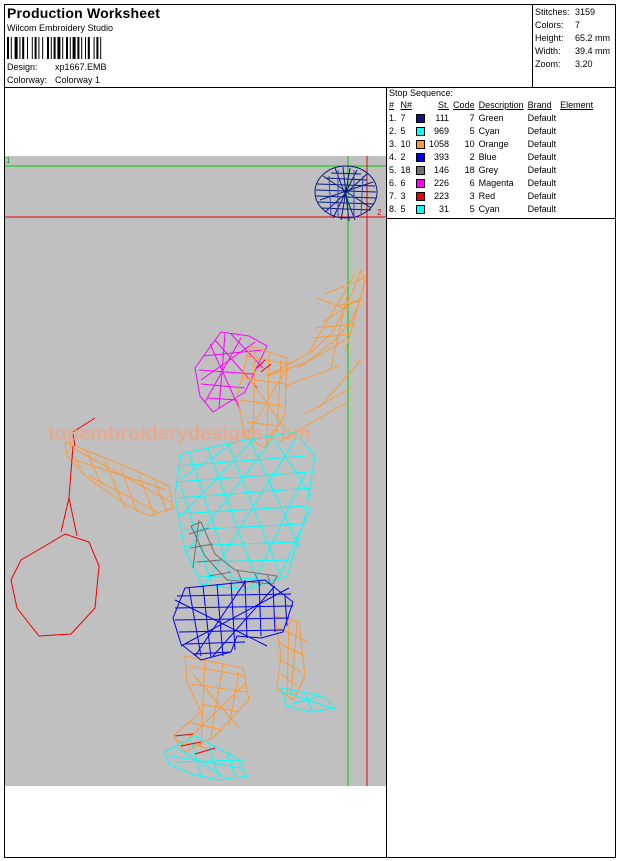 This screenshot has width=620, height=861. What do you see at coordinates (472, 196) in the screenshot?
I see `row-code: 3` at bounding box center [472, 196].